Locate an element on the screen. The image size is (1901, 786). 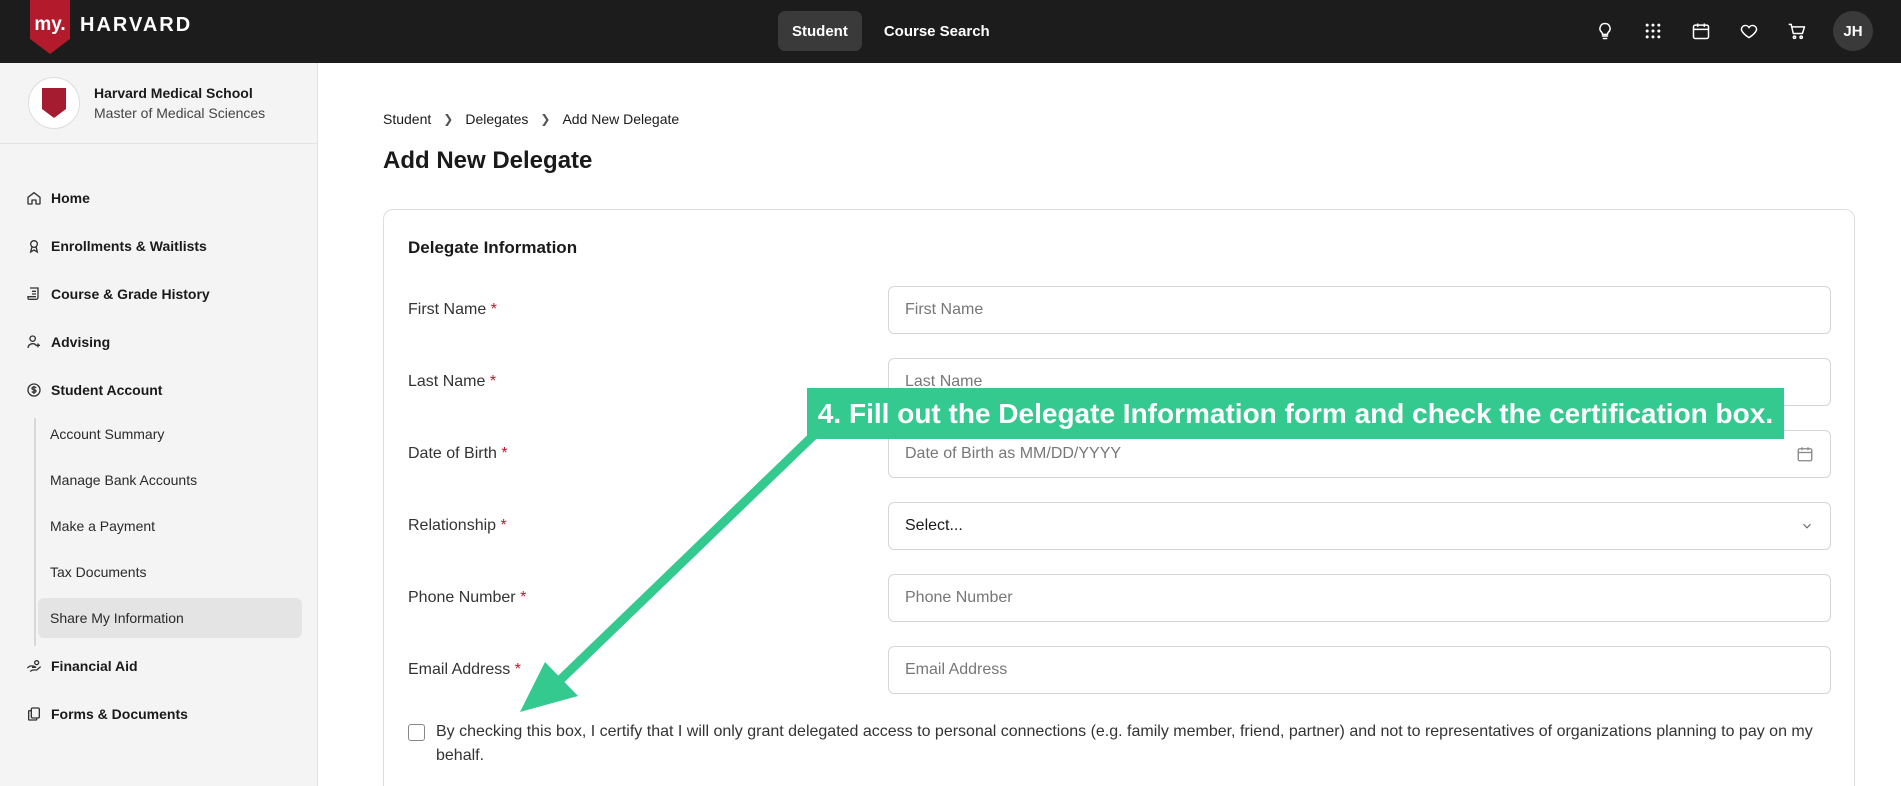
cart-icon is located at coordinates (1797, 31).